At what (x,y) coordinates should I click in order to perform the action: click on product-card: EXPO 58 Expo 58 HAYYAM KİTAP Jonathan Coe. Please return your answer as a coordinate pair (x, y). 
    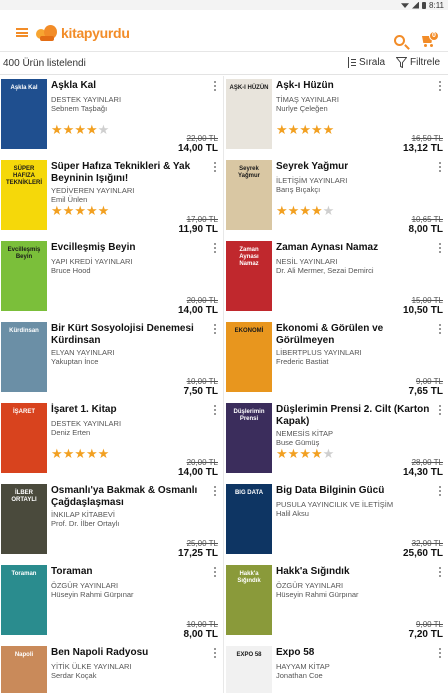
    Looking at the image, I should click on (336, 668).